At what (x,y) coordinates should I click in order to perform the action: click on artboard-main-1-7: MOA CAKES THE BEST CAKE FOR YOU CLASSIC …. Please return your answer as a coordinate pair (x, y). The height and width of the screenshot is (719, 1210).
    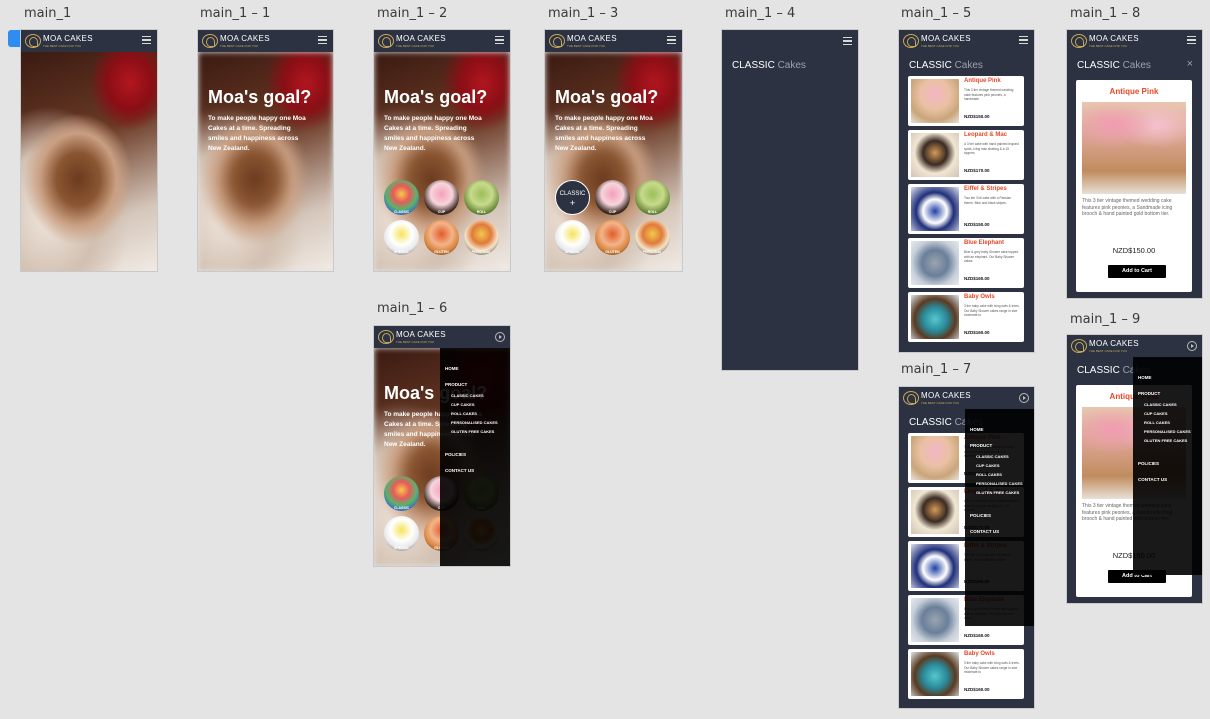
    Looking at the image, I should click on (966, 547).